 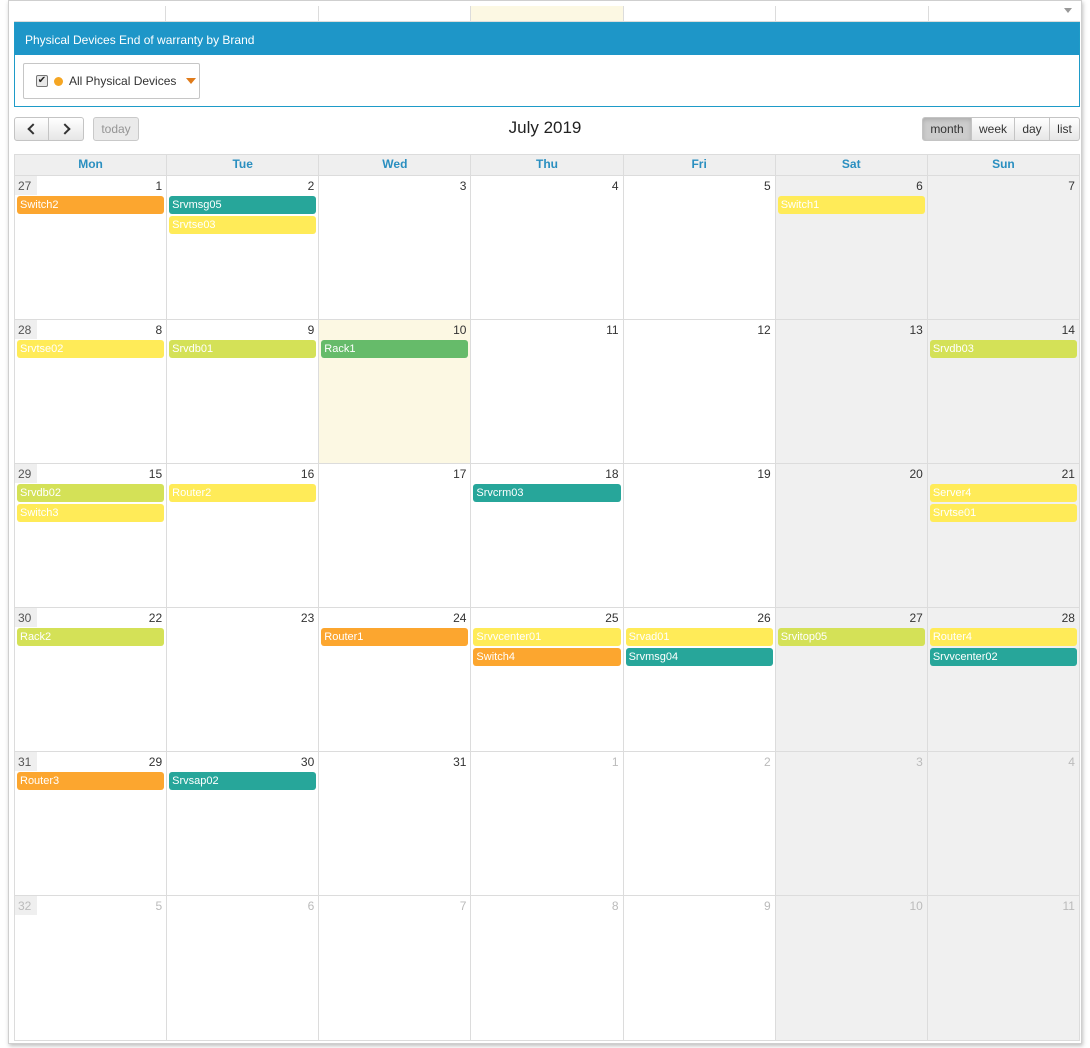 I want to click on scroll-caret-icon, so click(x=1068, y=10).